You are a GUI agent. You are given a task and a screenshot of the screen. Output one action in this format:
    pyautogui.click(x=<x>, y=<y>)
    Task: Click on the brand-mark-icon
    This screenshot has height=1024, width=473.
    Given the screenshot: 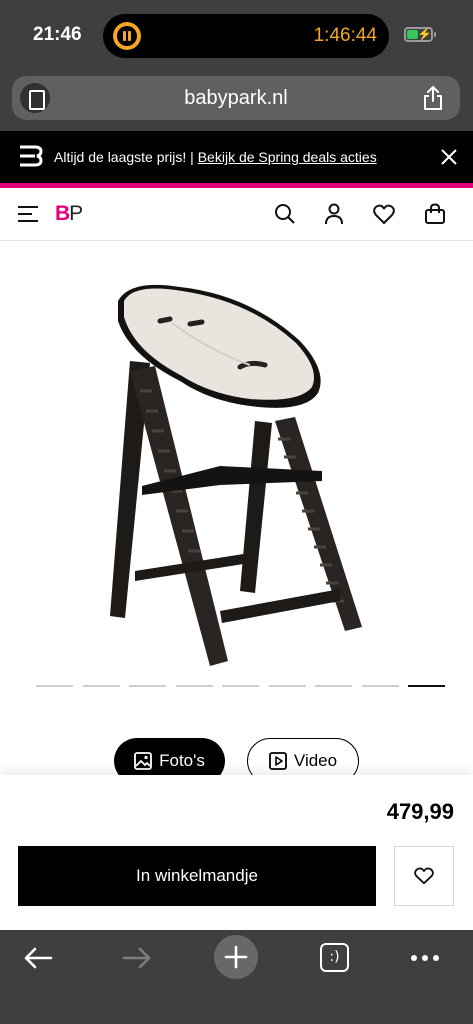 What is the action you would take?
    pyautogui.click(x=31, y=156)
    